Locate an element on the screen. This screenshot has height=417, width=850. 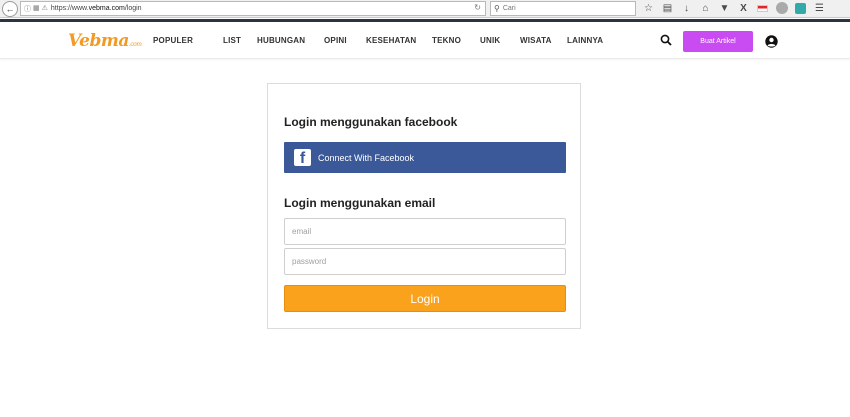
login-button: Login is located at coordinates (425, 298).